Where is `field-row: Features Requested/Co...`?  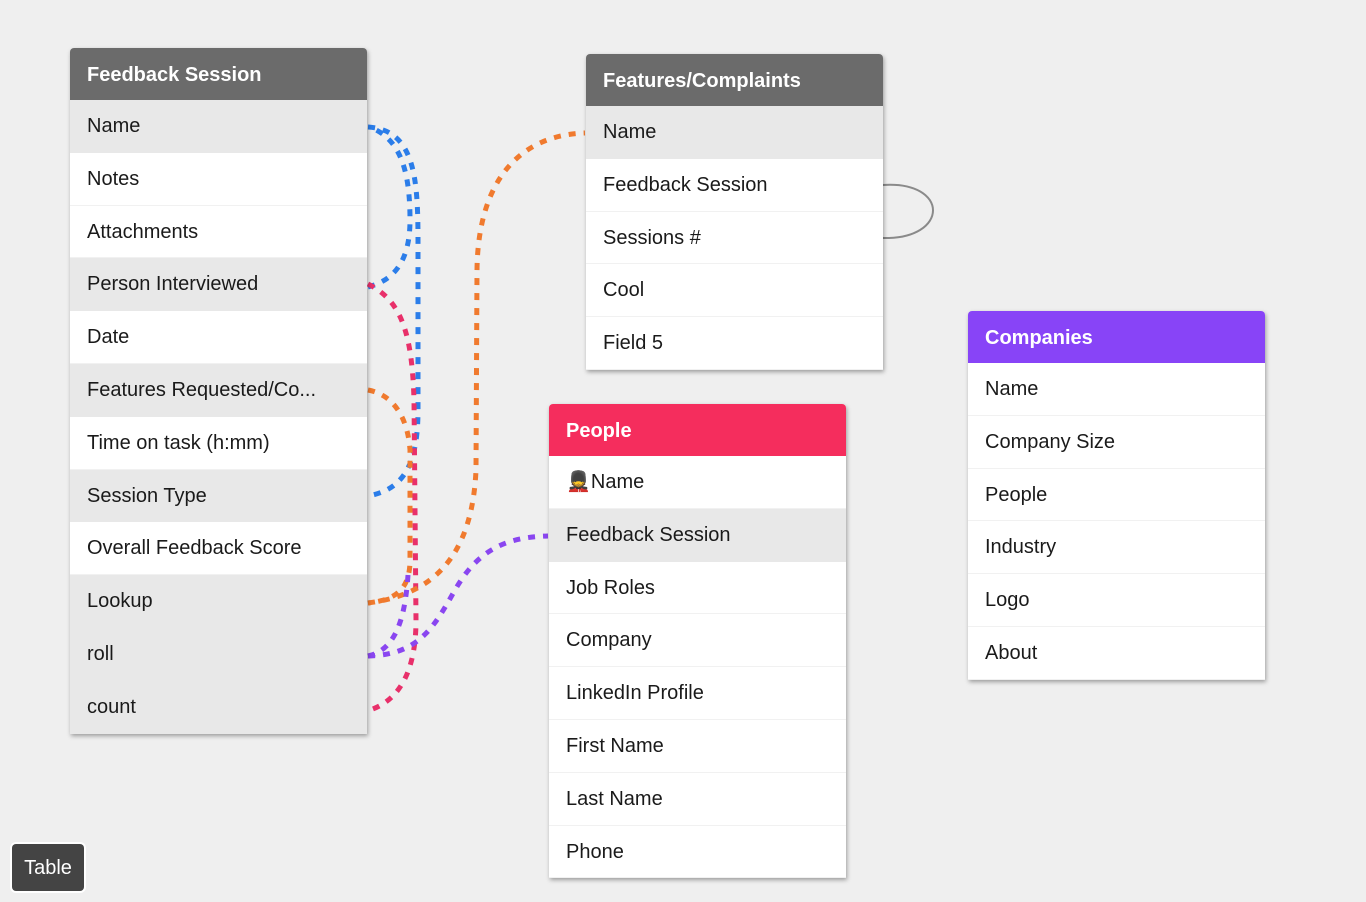 field-row: Features Requested/Co... is located at coordinates (218, 390).